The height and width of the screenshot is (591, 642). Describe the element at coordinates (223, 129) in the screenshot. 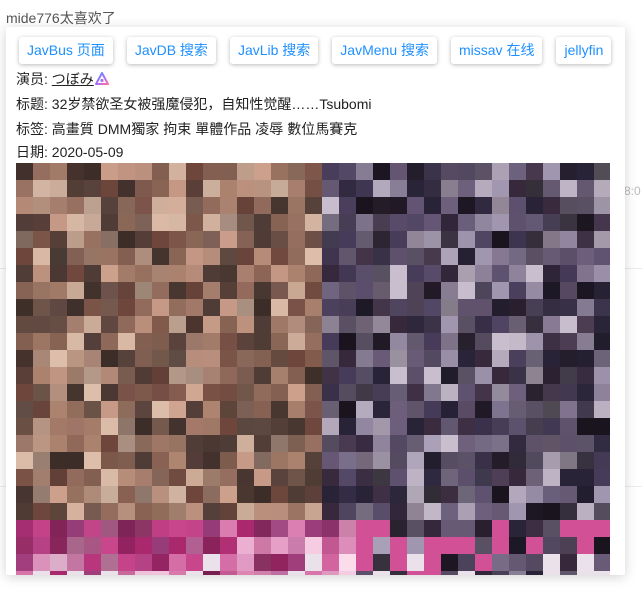

I see `tag-item: 單體作品` at that location.